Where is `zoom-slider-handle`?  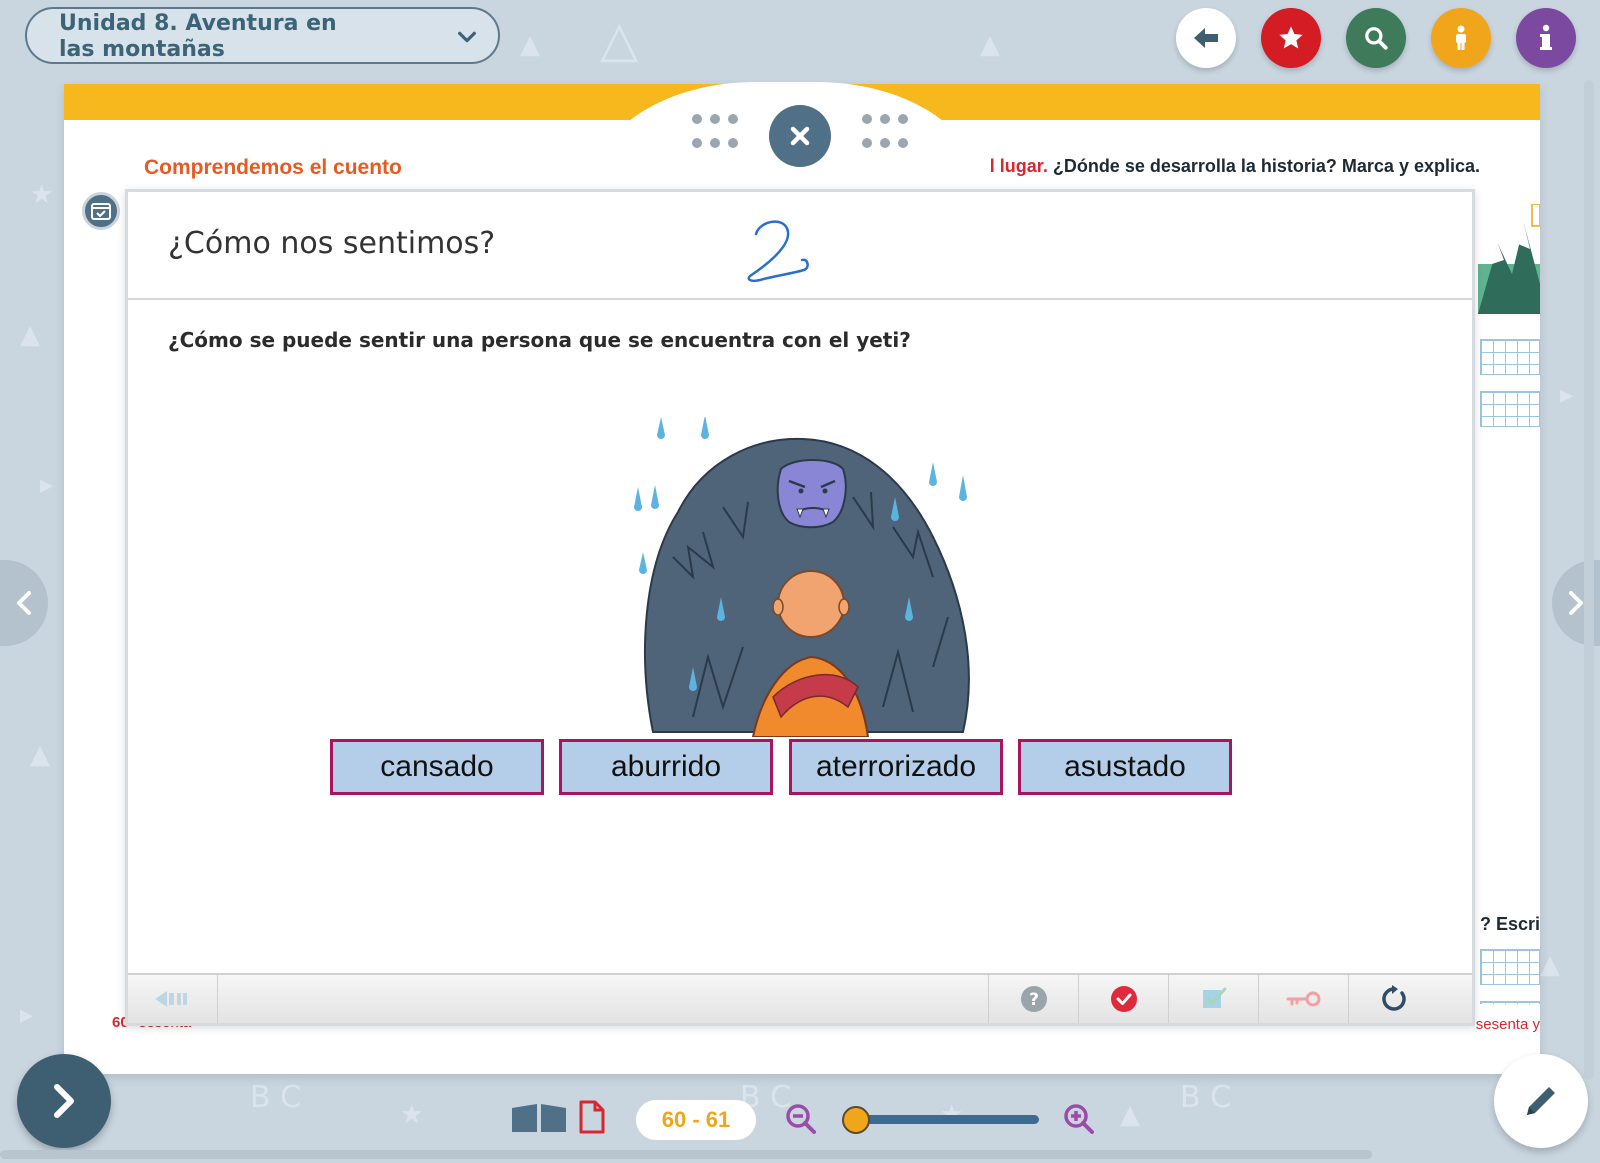
zoom-slider-handle is located at coordinates (856, 1120).